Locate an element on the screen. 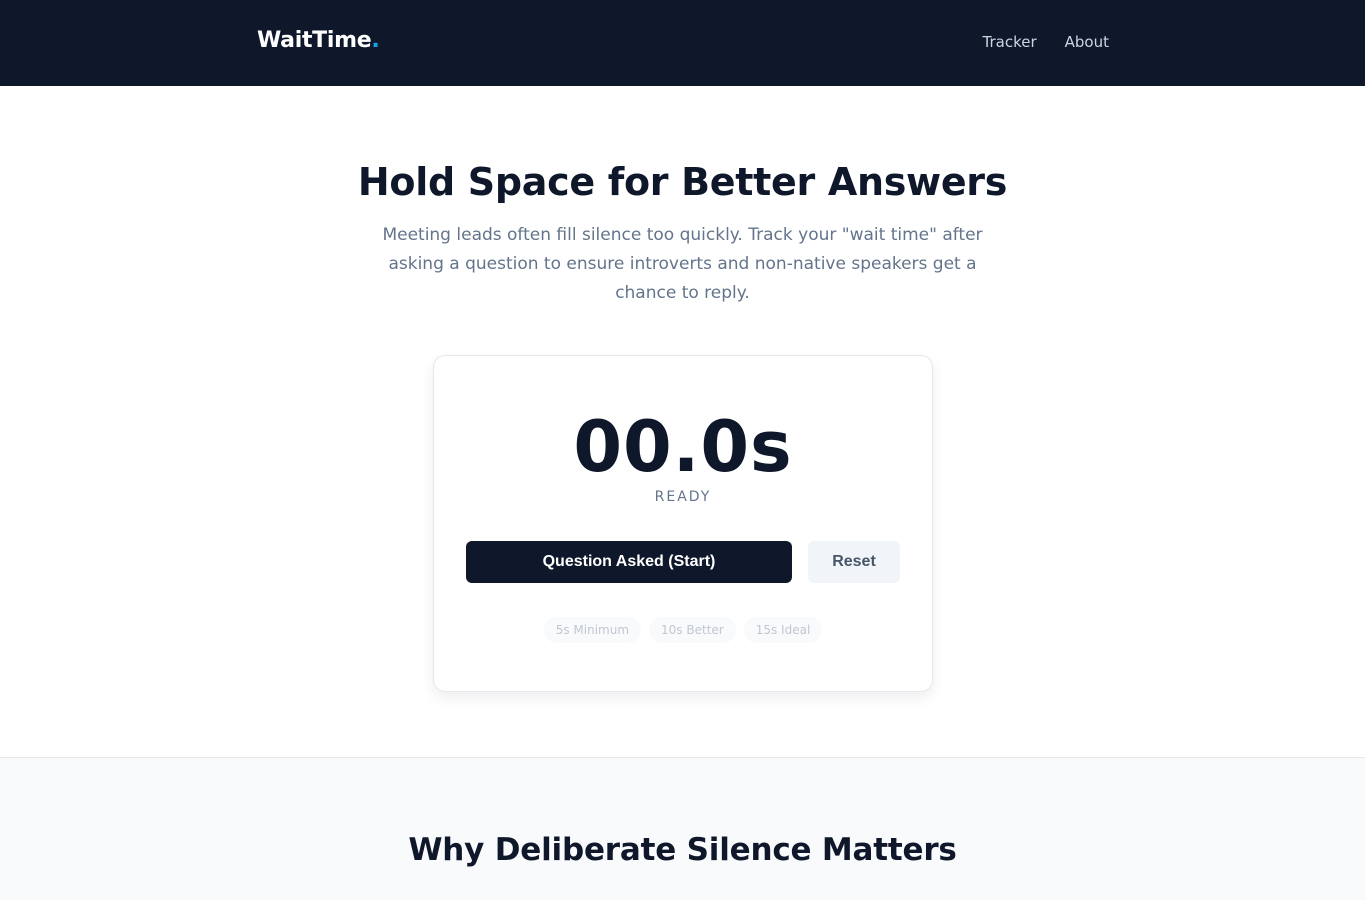  milestone-list: 5s Minimum 10s Better 15s Ideal is located at coordinates (683, 630).